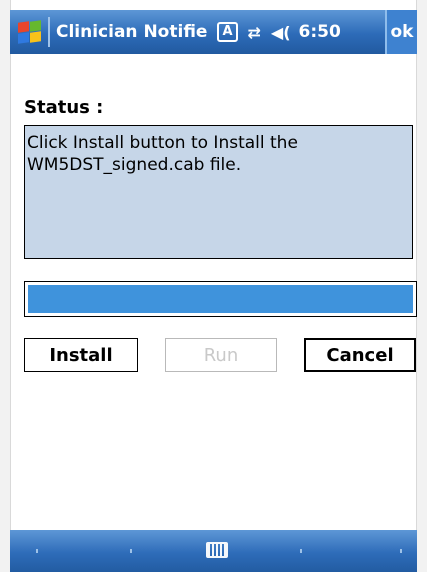  I want to click on windows-start-icon, so click(28, 32).